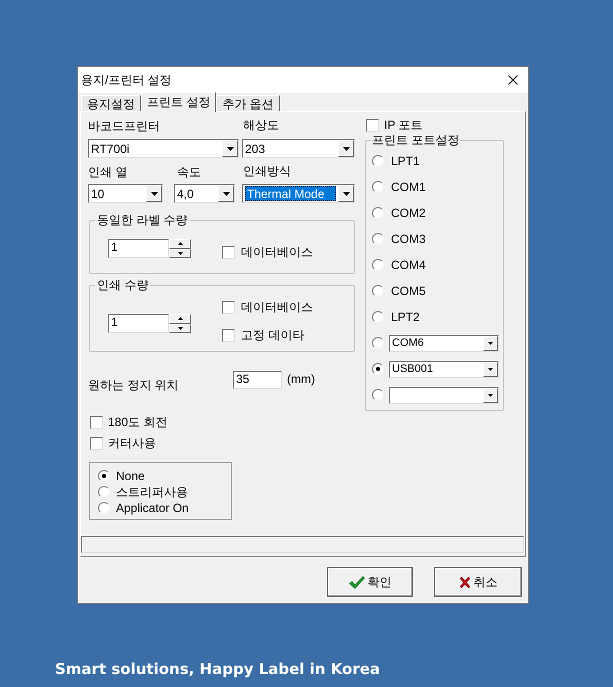 This screenshot has height=687, width=613. I want to click on group-title: 인쇄 수량, so click(123, 285).